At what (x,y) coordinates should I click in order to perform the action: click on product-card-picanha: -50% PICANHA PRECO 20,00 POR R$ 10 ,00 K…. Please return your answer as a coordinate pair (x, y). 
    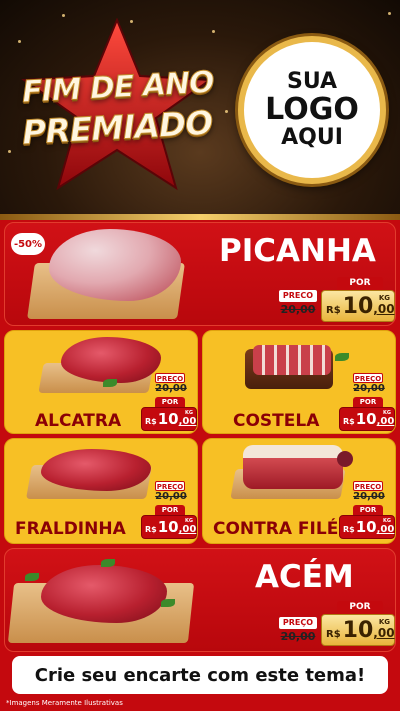
    Looking at the image, I should click on (200, 274).